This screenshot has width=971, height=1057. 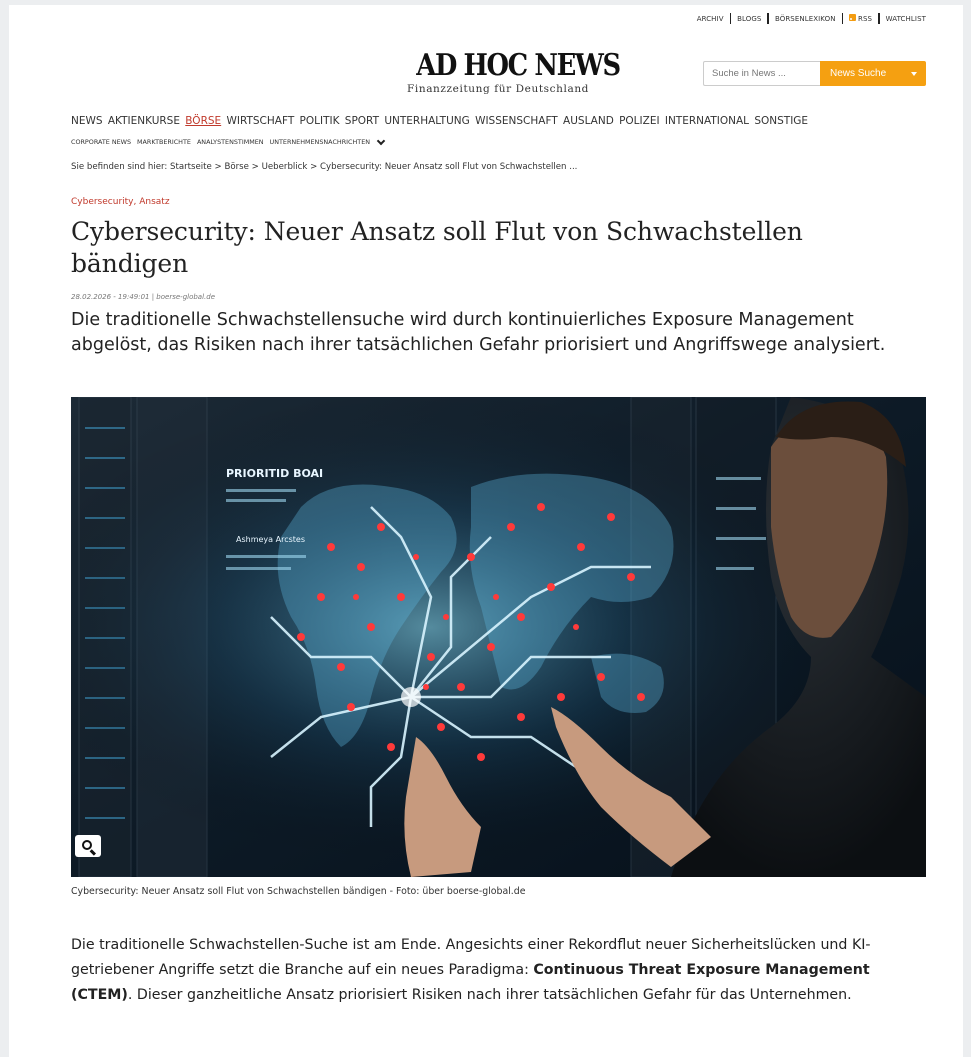 What do you see at coordinates (144, 121) in the screenshot?
I see `nav-item-aktienkurse: AKTIENKURSE` at bounding box center [144, 121].